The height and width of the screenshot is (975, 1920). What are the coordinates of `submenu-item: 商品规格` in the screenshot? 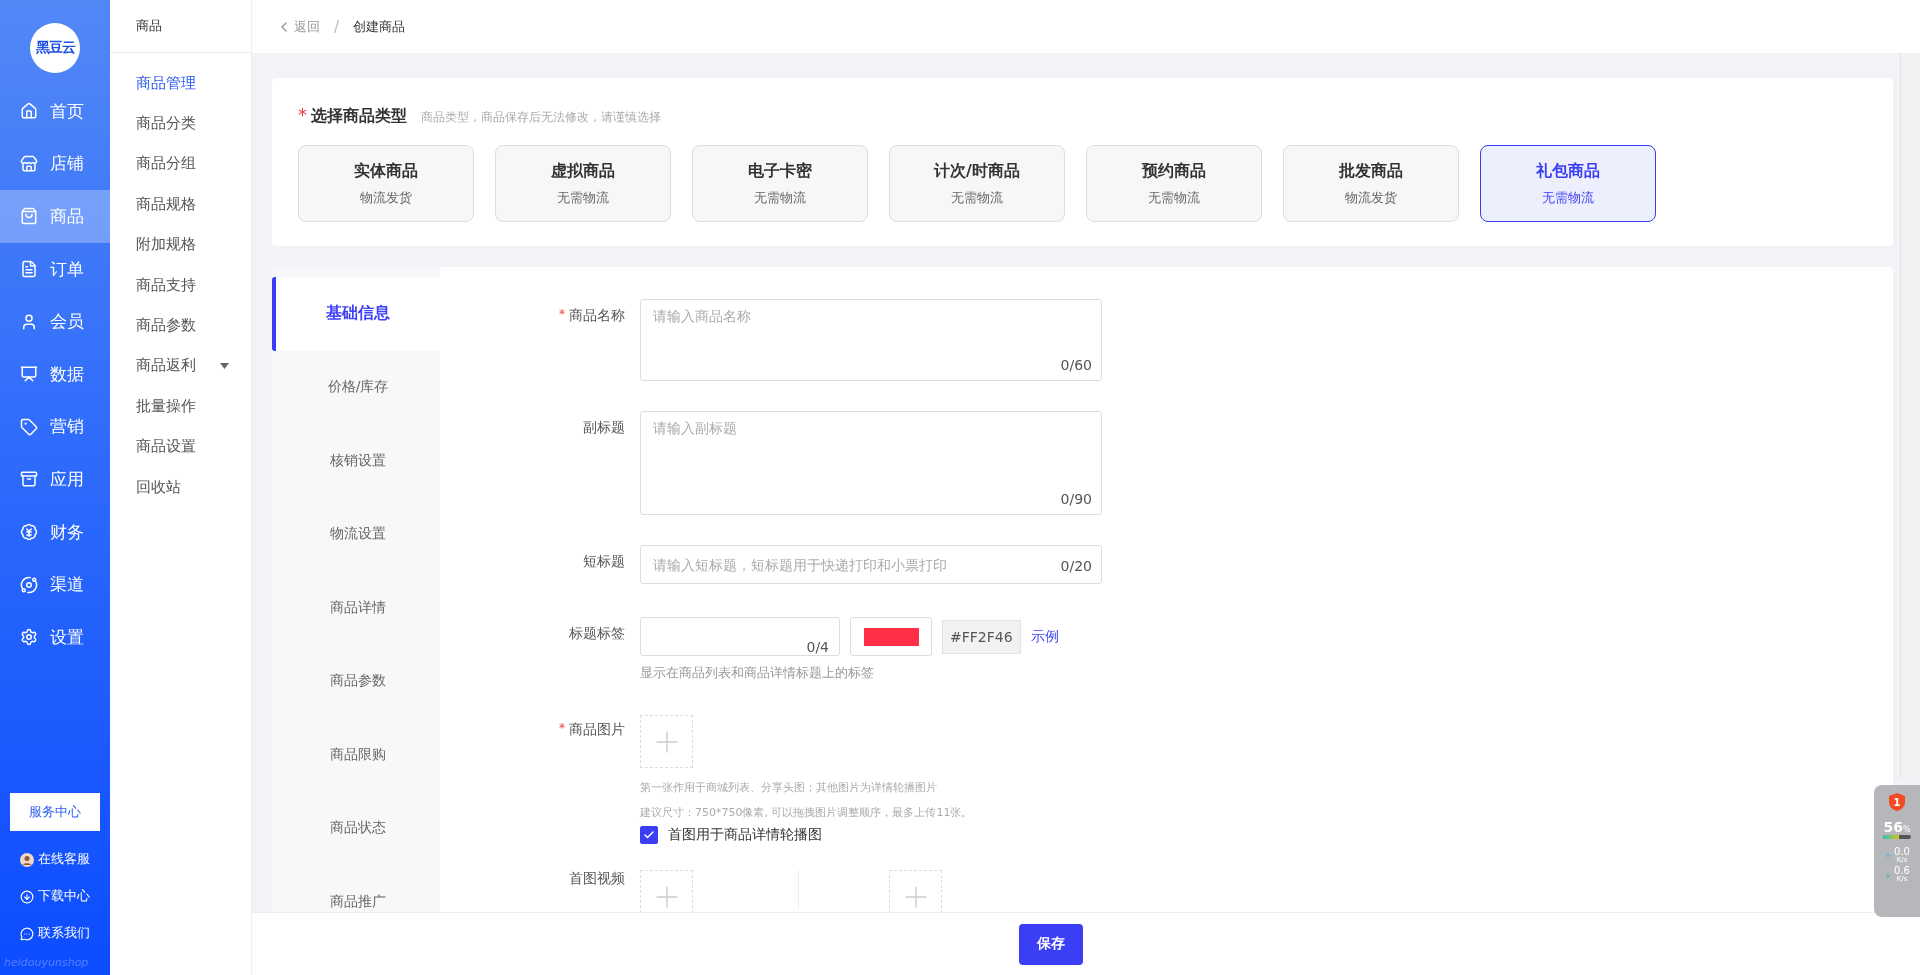 It's located at (180, 204).